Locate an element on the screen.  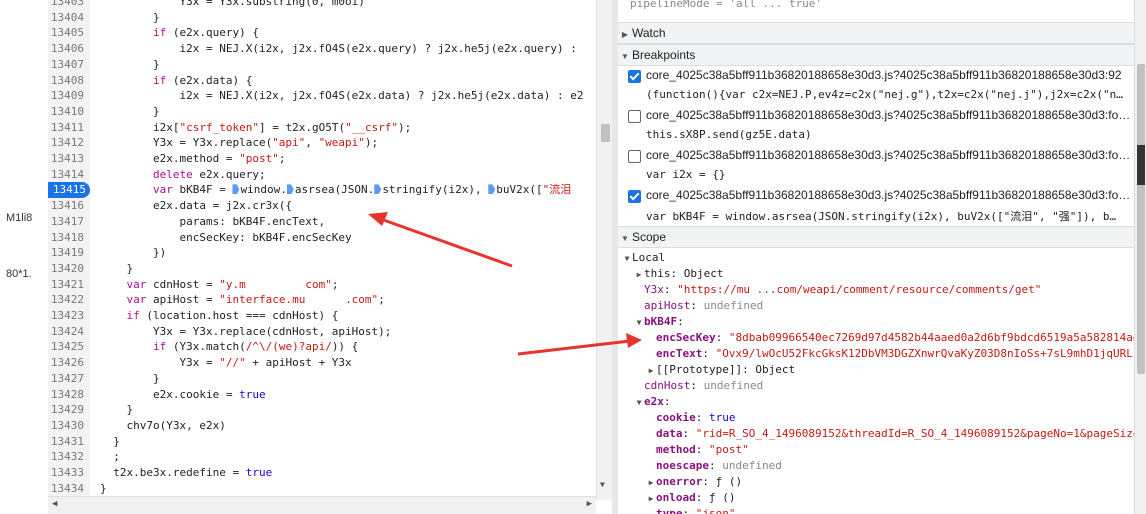
scope-row: ▼ bKB4F: is located at coordinates (884, 322).